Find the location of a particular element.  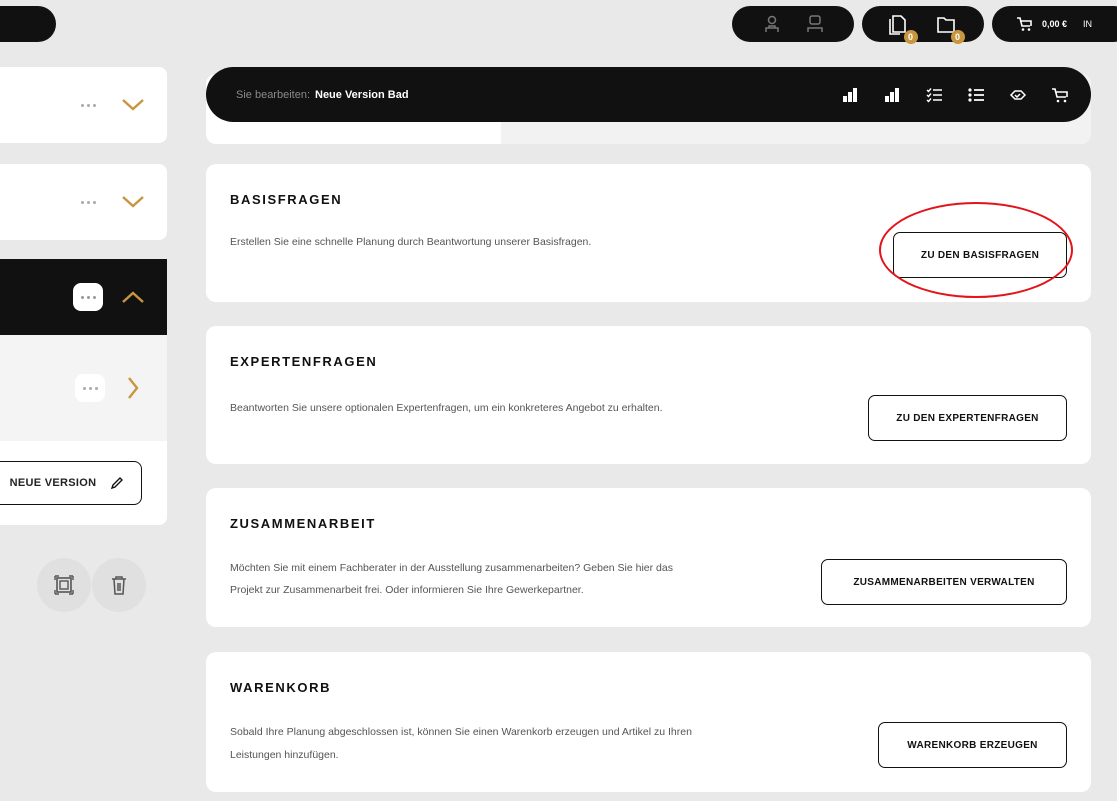

card-title: BASISFRAGEN is located at coordinates (286, 199).